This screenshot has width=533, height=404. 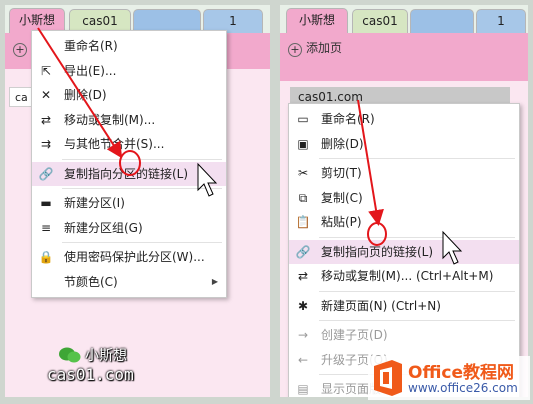 I want to click on brand-url: www.office26.com, so click(x=463, y=388).